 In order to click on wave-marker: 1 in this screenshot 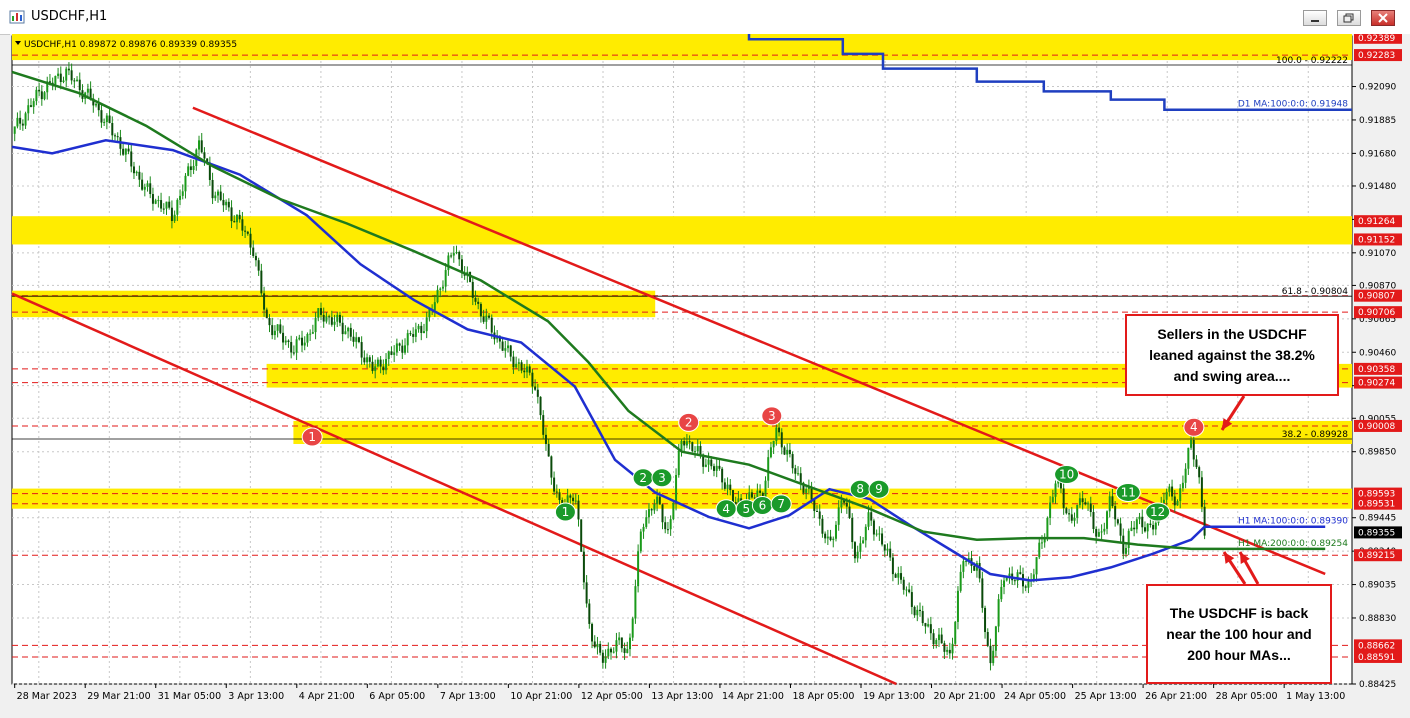, I will do `click(312, 437)`.